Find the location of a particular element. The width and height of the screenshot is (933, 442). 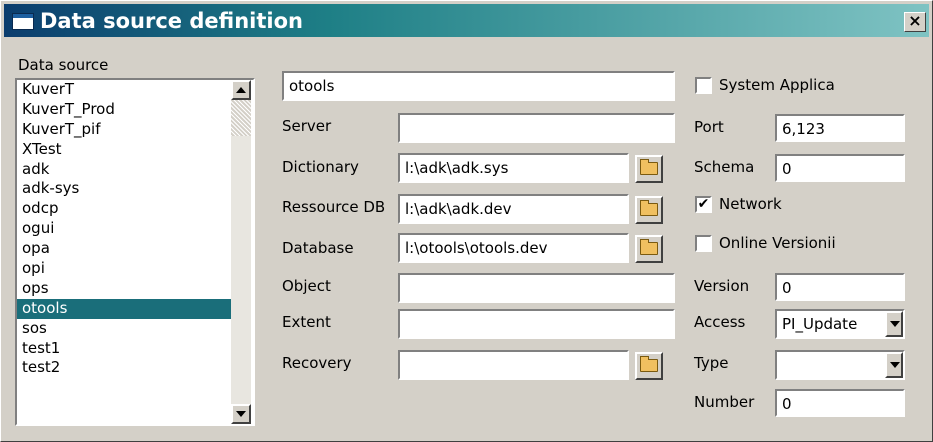

arrow-down-icon is located at coordinates (241, 414).